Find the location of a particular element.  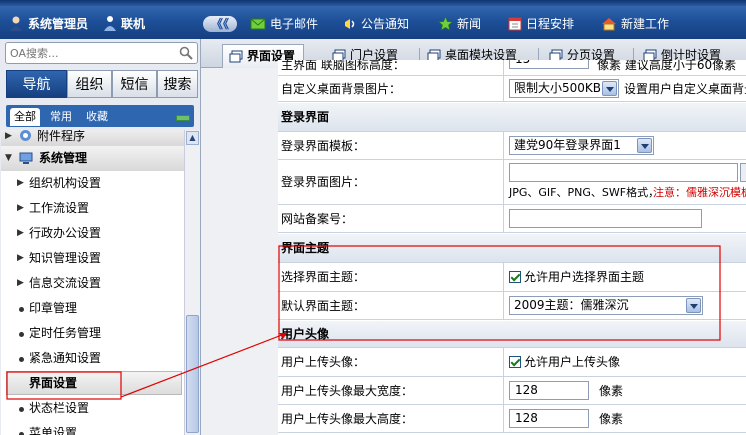

menu-schedule: 日程安排 is located at coordinates (541, 24).